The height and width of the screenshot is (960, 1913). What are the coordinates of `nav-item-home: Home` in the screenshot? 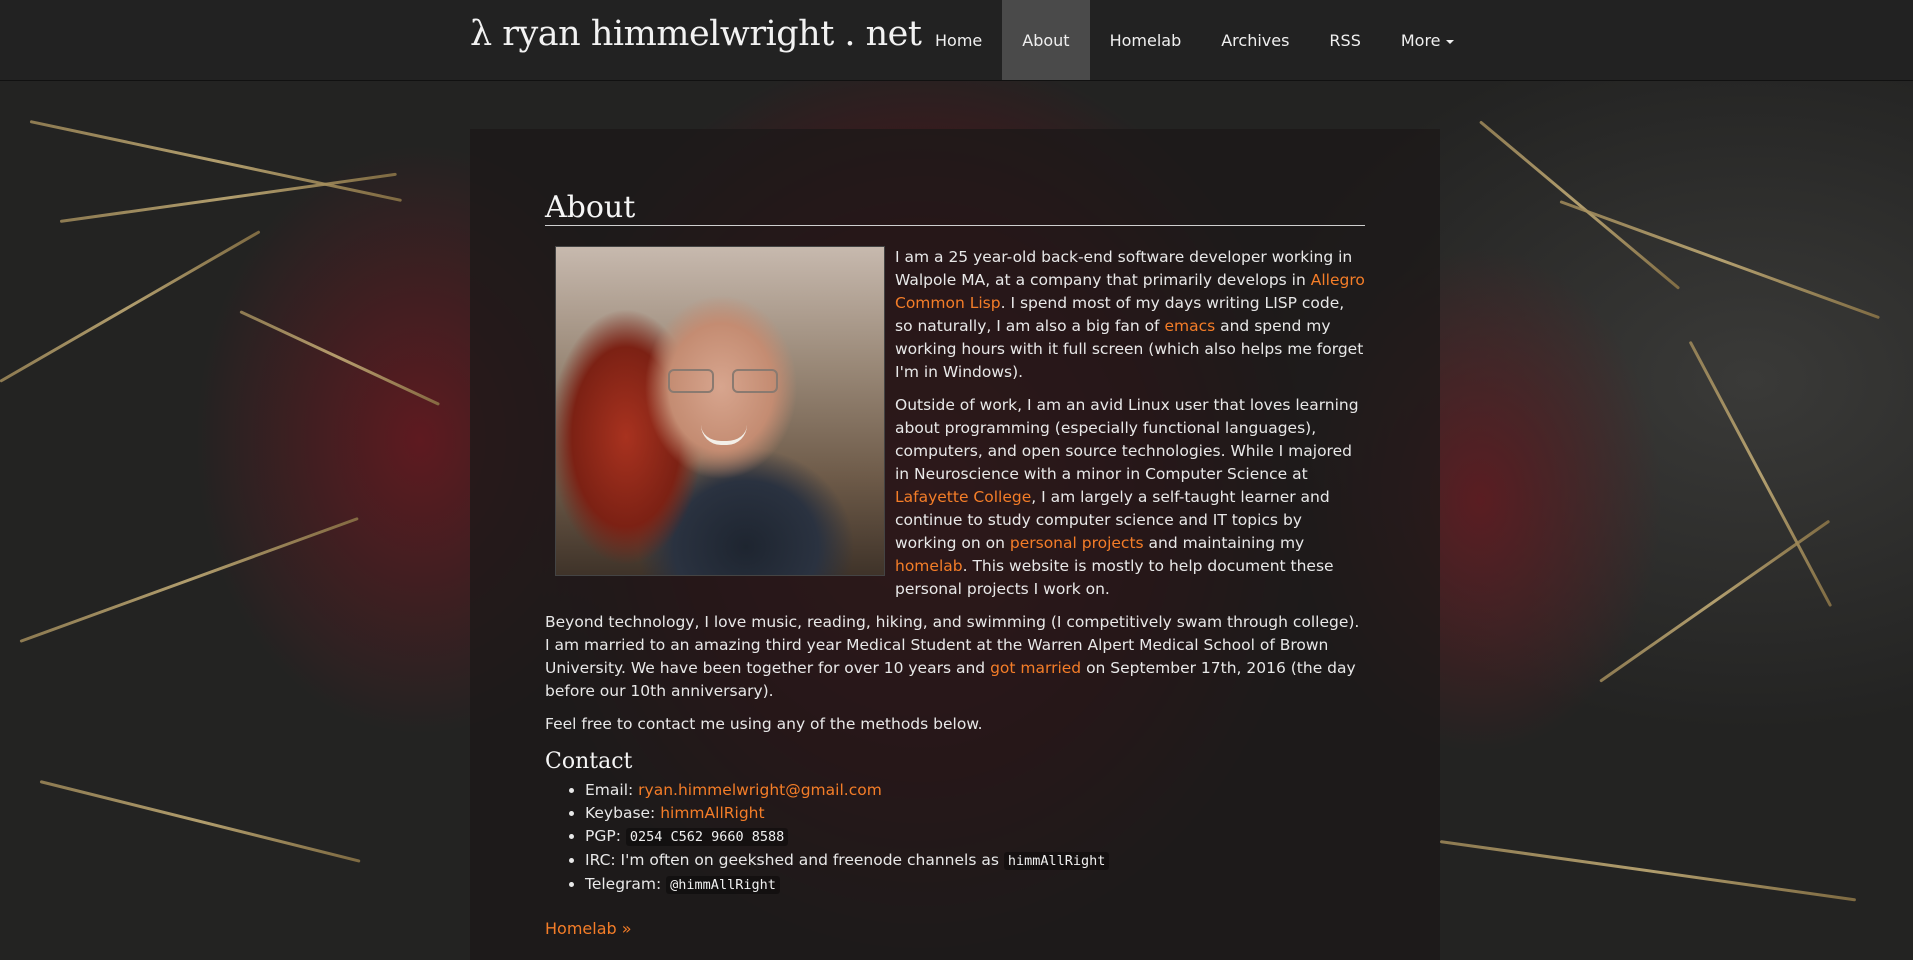 It's located at (958, 40).